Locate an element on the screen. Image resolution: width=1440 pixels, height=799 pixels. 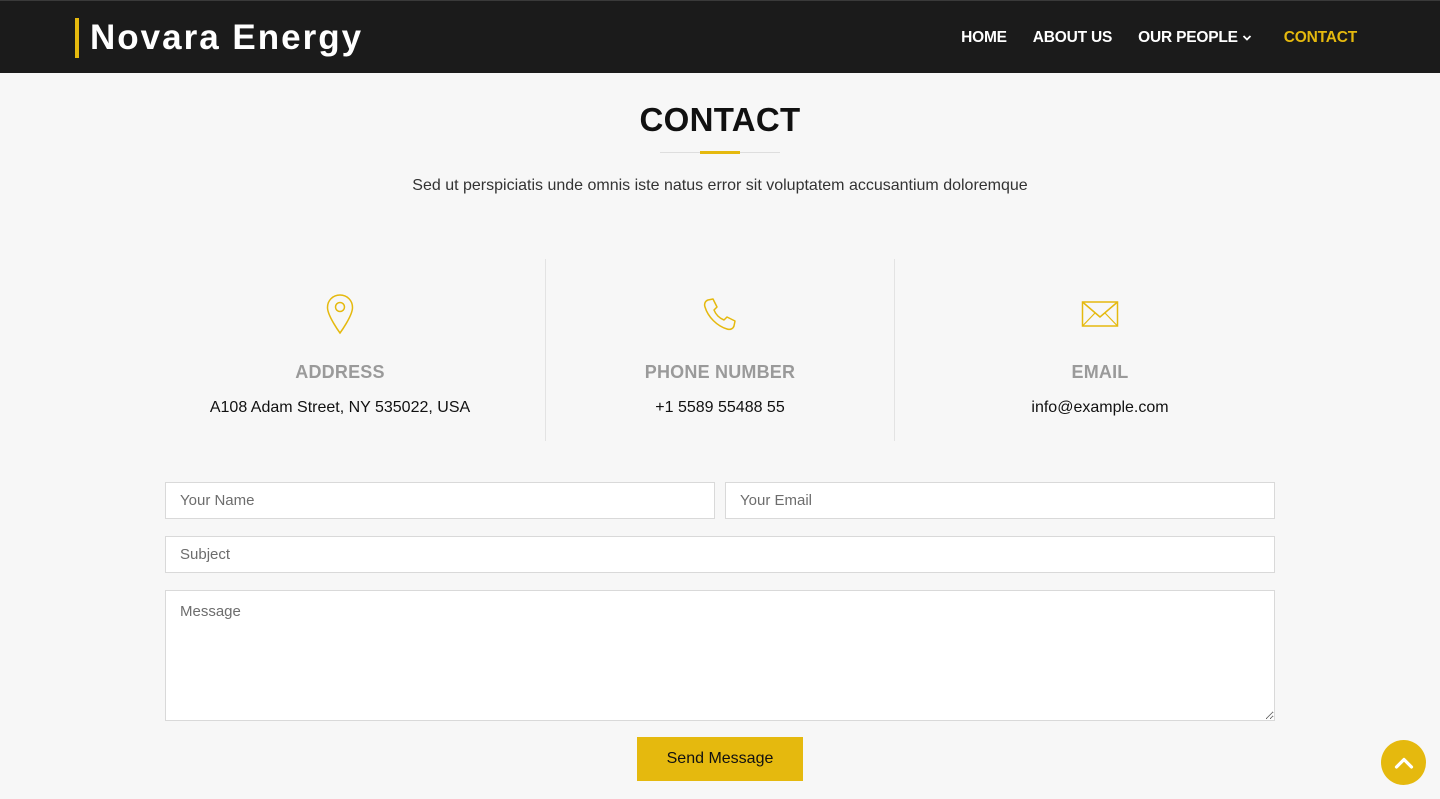
phone-icon is located at coordinates (720, 314).